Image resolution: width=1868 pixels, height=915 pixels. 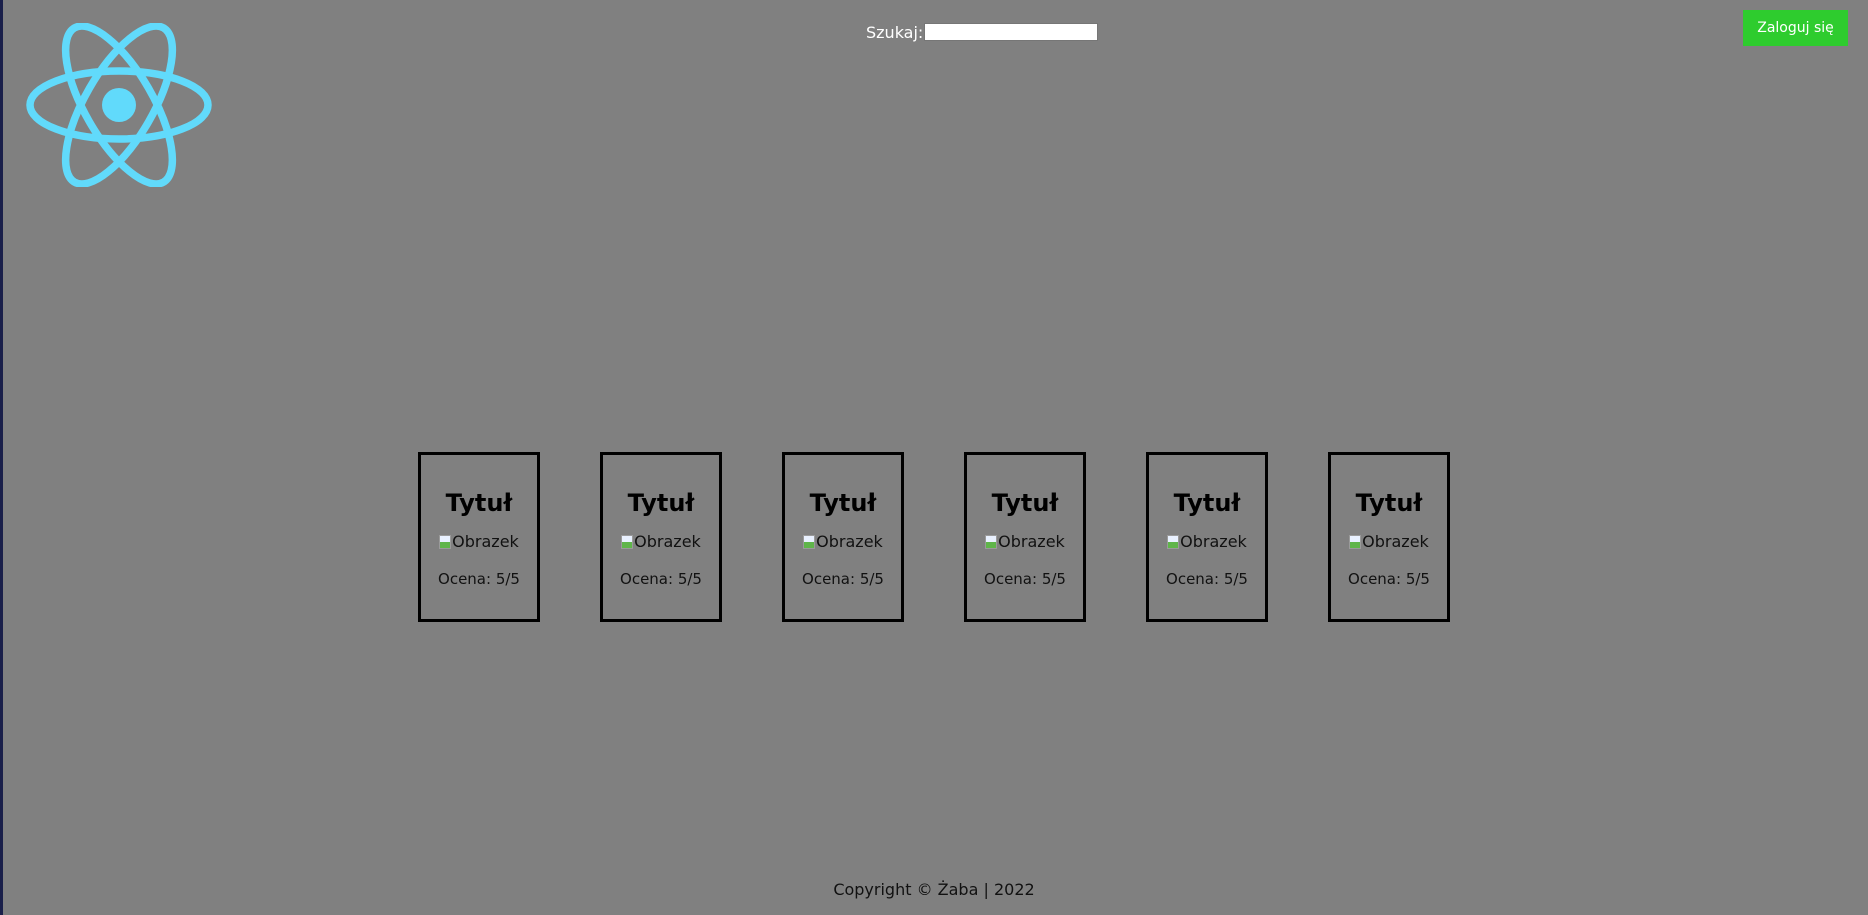 What do you see at coordinates (1, 457) in the screenshot?
I see `window-edge` at bounding box center [1, 457].